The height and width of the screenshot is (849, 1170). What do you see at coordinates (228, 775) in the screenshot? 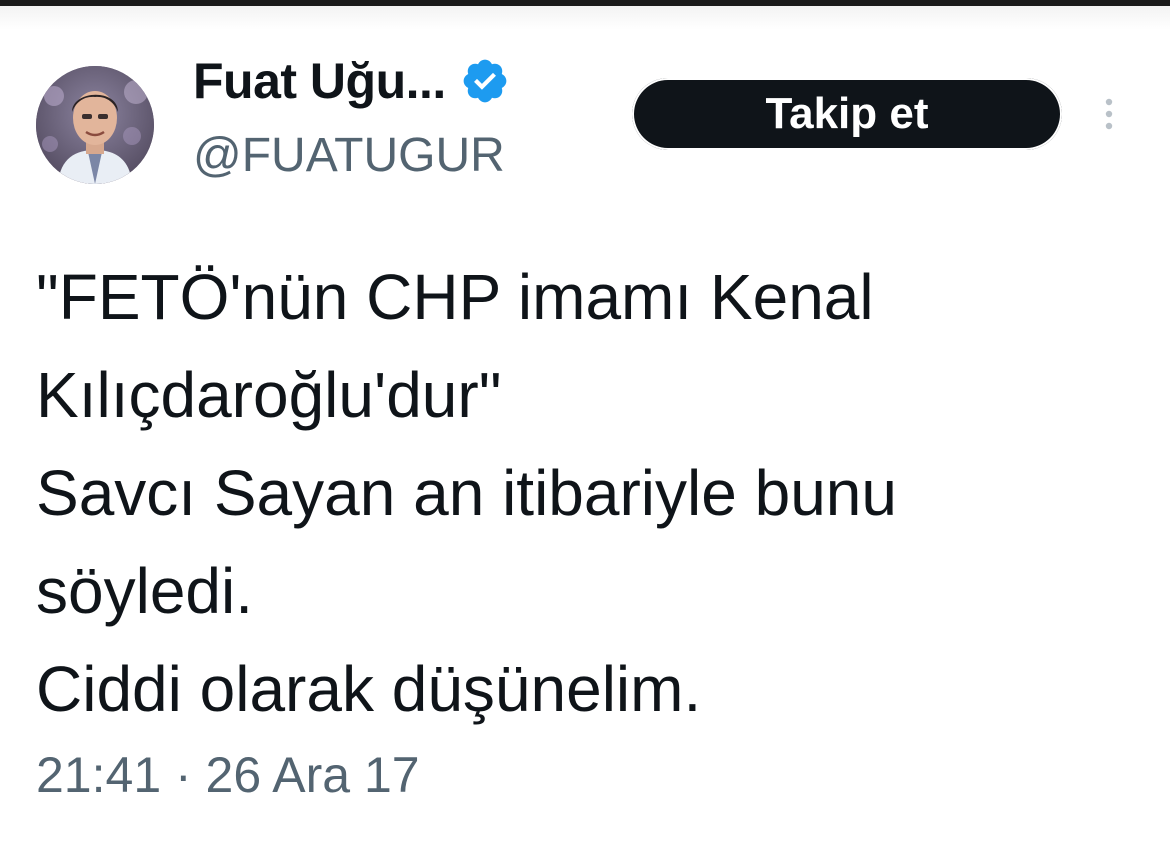
I see `tweet-timestamp: 21:41 · 26 Ara 17` at bounding box center [228, 775].